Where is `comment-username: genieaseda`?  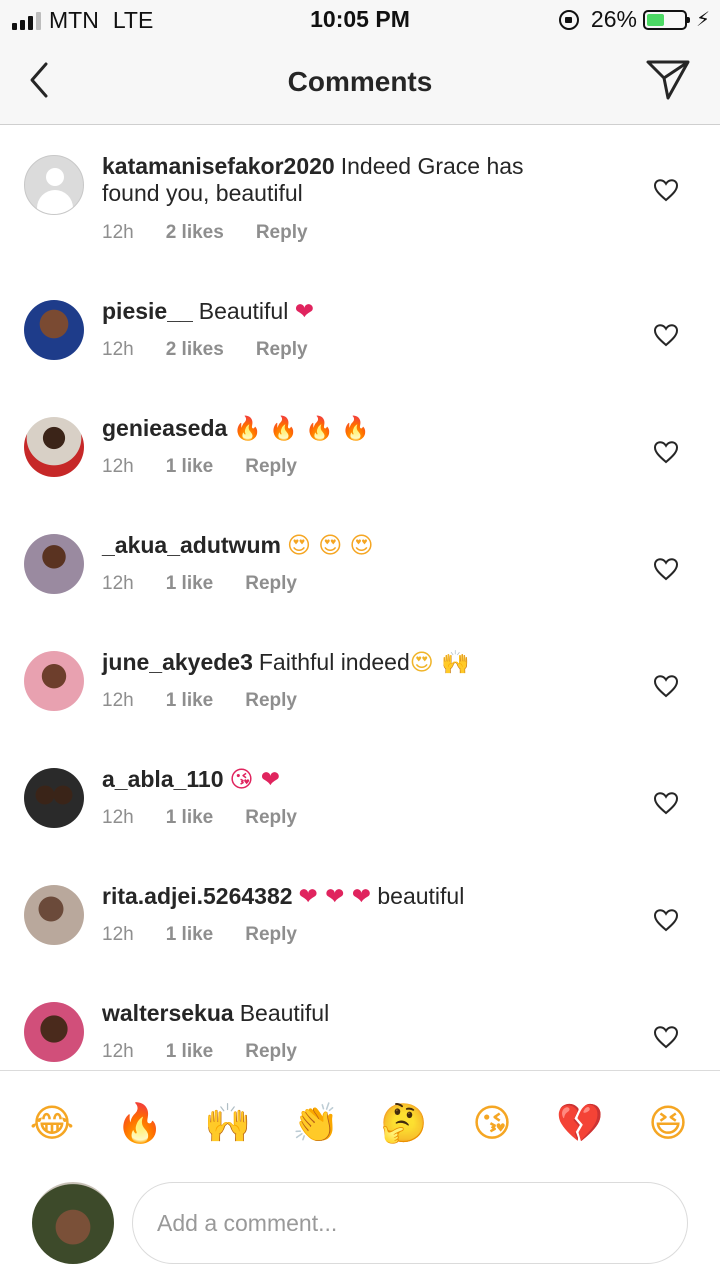 comment-username: genieaseda is located at coordinates (164, 428).